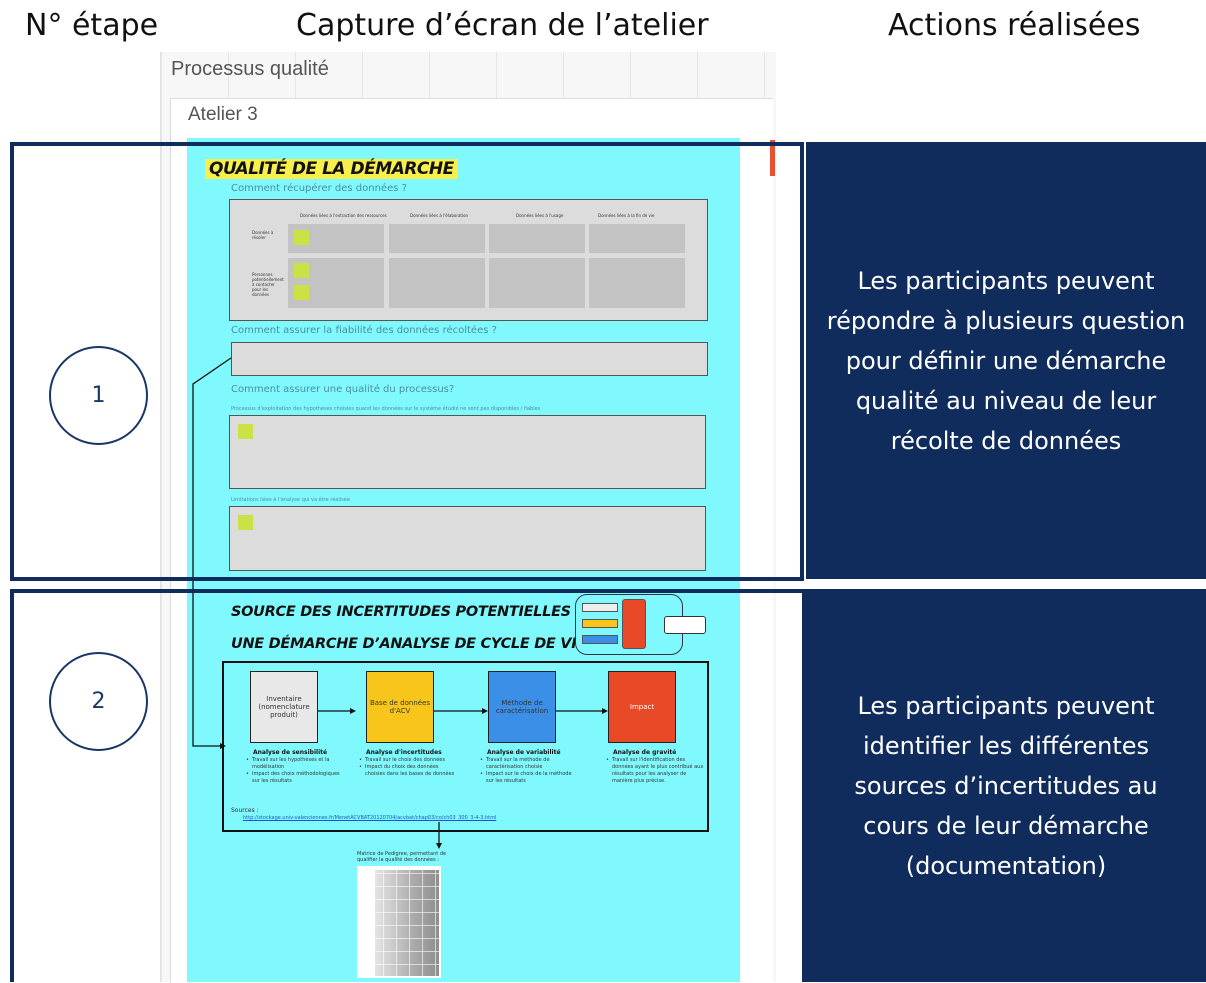 The width and height of the screenshot is (1206, 983). What do you see at coordinates (98, 701) in the screenshot?
I see `step-number-2: 2` at bounding box center [98, 701].